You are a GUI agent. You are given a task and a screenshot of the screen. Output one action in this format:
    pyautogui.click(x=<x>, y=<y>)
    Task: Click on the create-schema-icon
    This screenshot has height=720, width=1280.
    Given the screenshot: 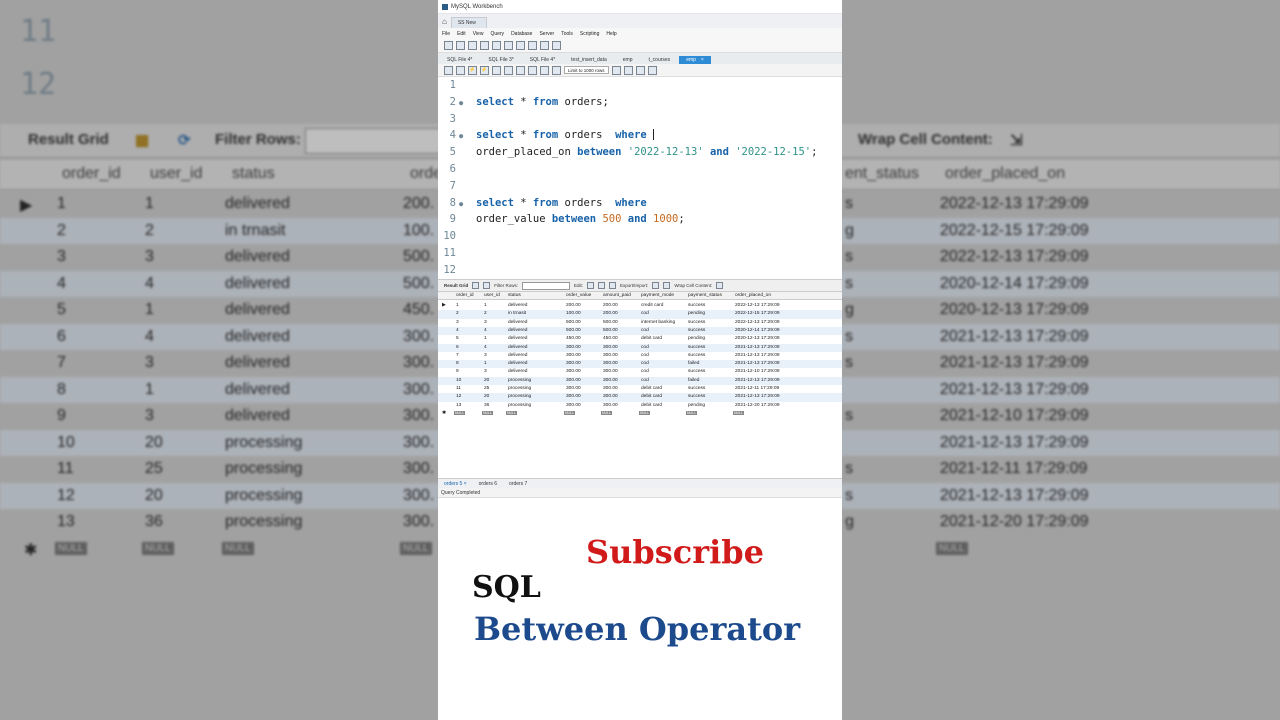 What is the action you would take?
    pyautogui.click(x=484, y=45)
    